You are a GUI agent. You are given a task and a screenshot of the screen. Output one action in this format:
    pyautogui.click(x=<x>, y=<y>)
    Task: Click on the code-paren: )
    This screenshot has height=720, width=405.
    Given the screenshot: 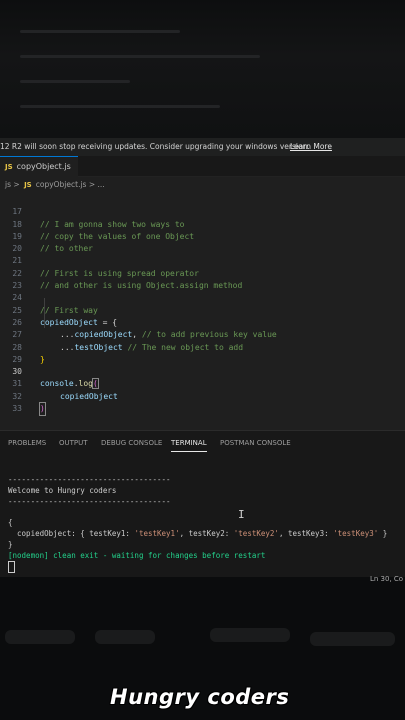 What is the action you would take?
    pyautogui.click(x=42, y=409)
    